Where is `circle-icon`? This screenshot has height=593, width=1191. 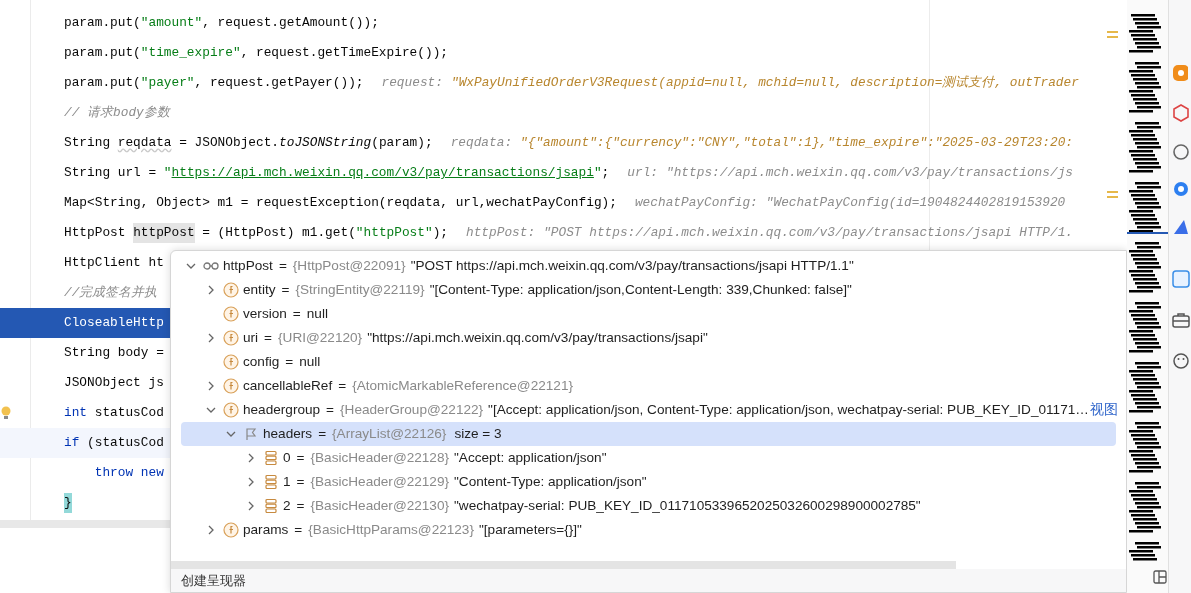
circle-icon is located at coordinates (1181, 152).